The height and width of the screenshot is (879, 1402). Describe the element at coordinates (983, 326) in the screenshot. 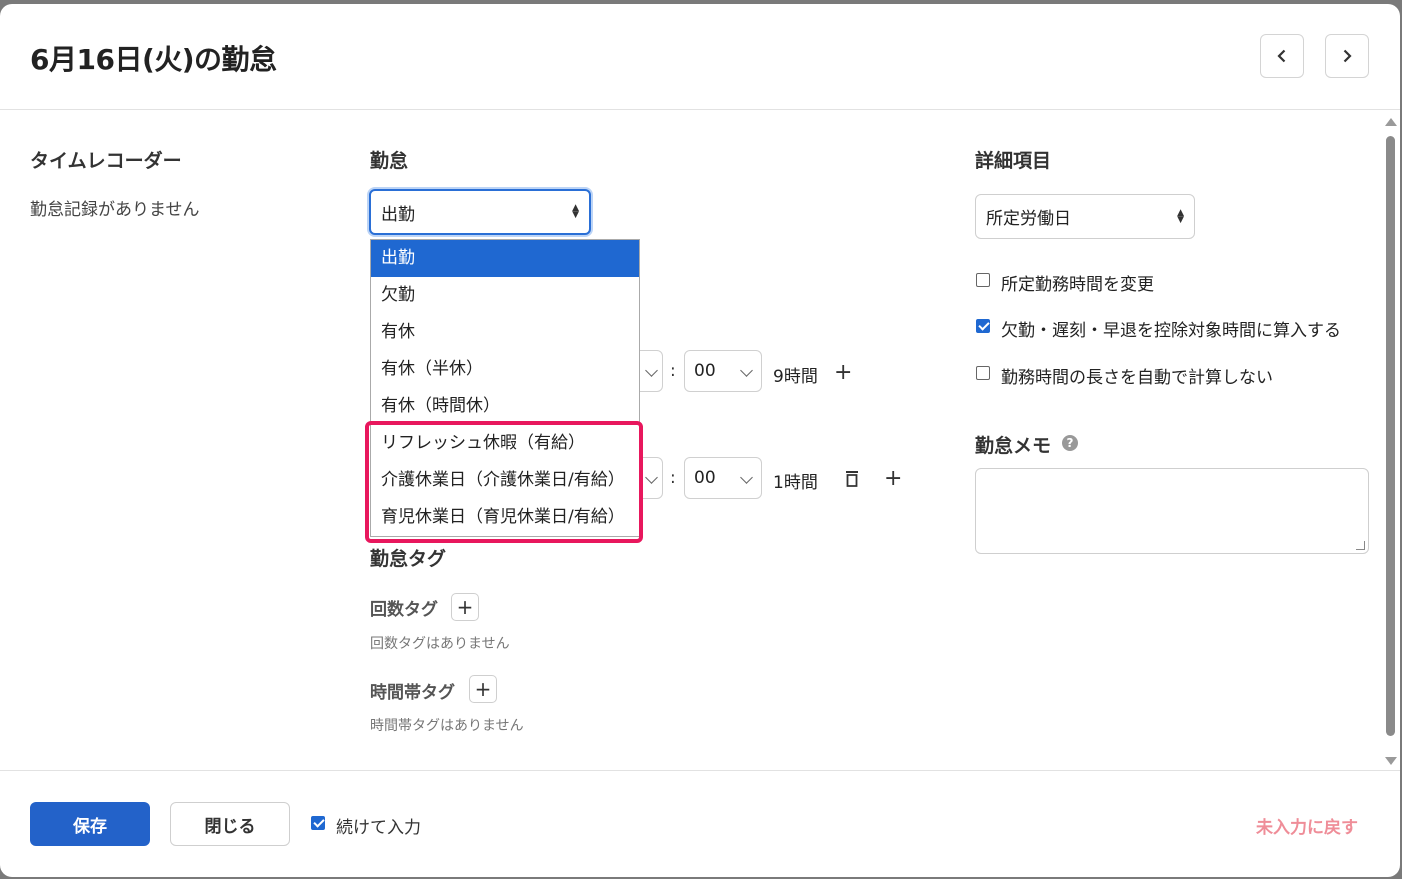

I see `deduction-checkbox` at that location.